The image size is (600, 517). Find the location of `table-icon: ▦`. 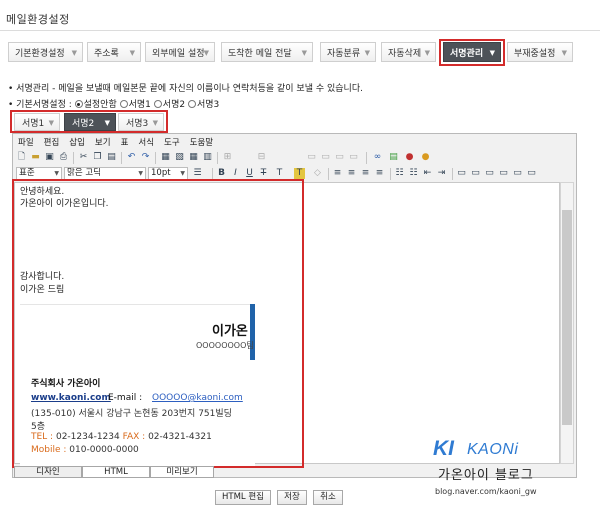

table-icon: ▦ is located at coordinates (193, 157).